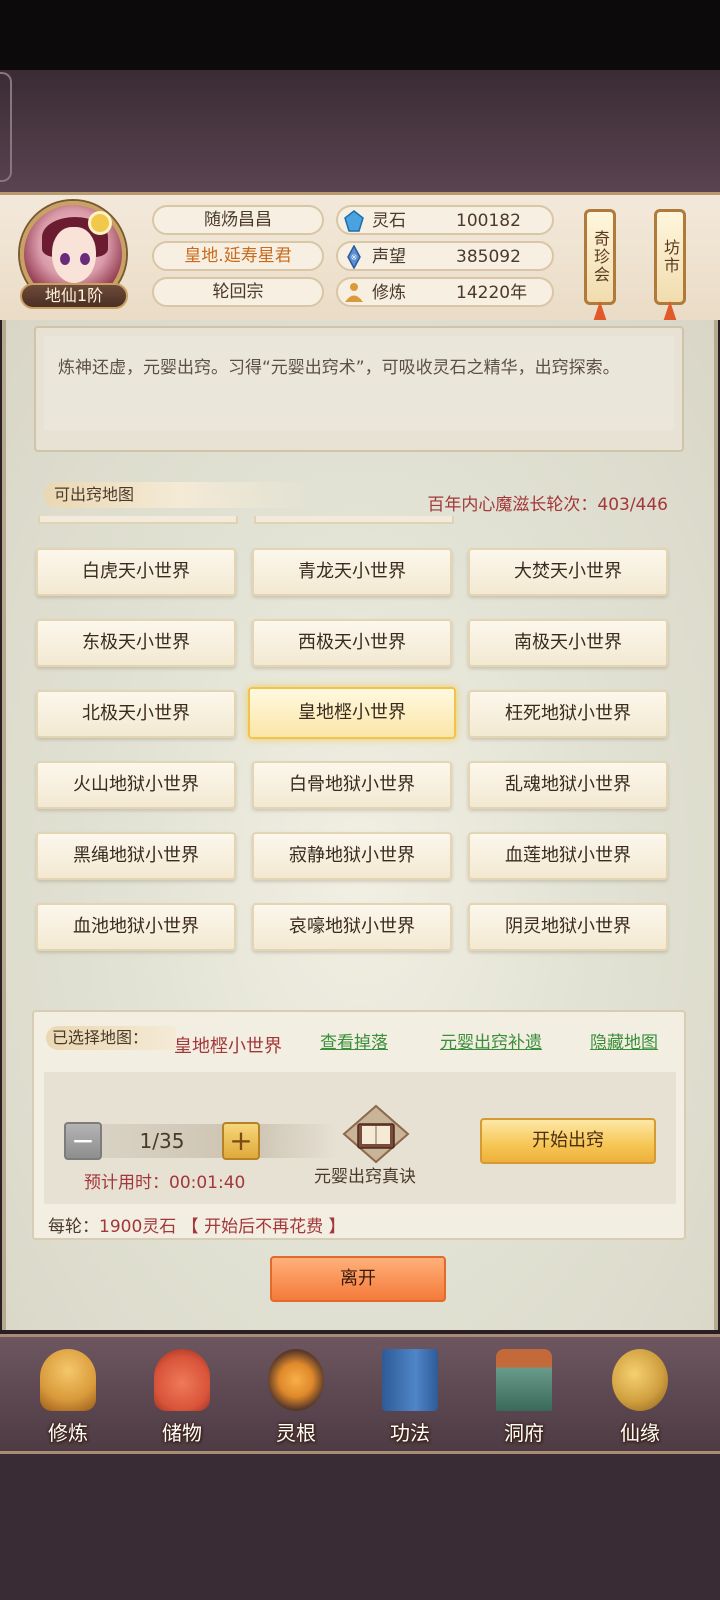 Image resolution: width=720 pixels, height=1600 pixels. What do you see at coordinates (182, 1380) in the screenshot?
I see `storage-bag-icon` at bounding box center [182, 1380].